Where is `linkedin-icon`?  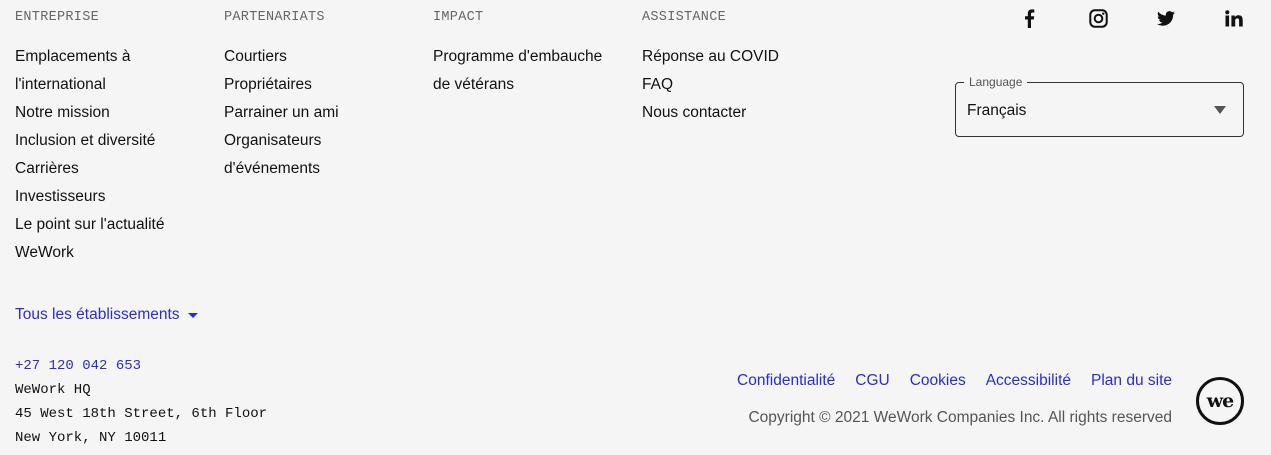 linkedin-icon is located at coordinates (1234, 18).